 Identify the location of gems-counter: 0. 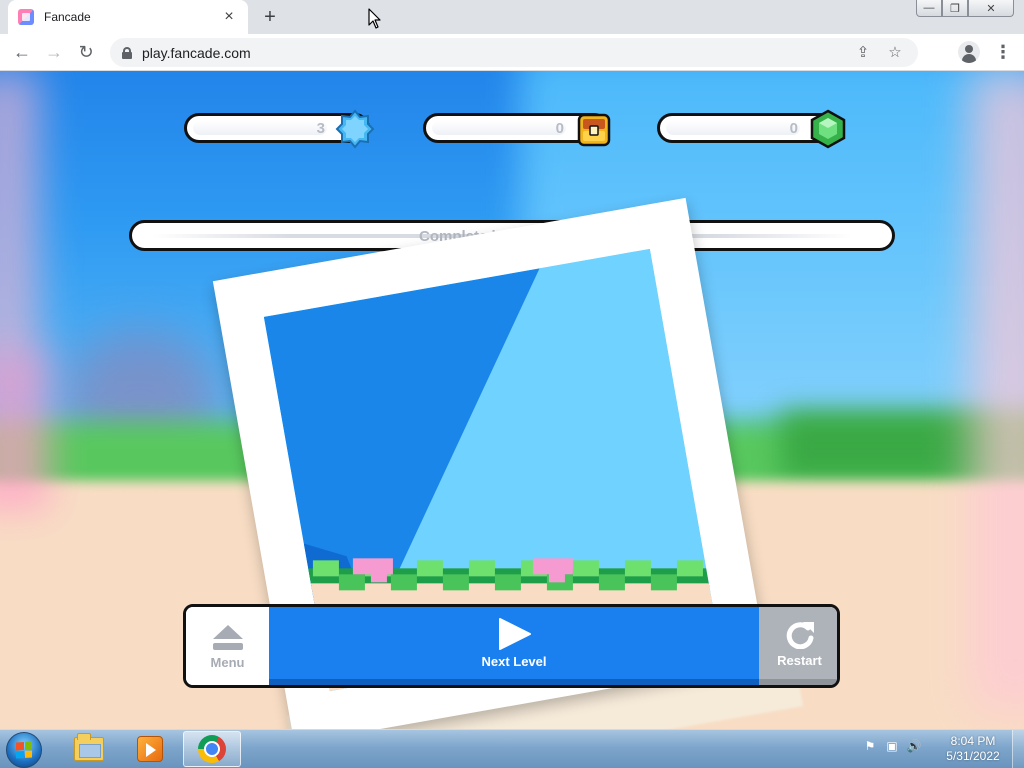
(751, 129).